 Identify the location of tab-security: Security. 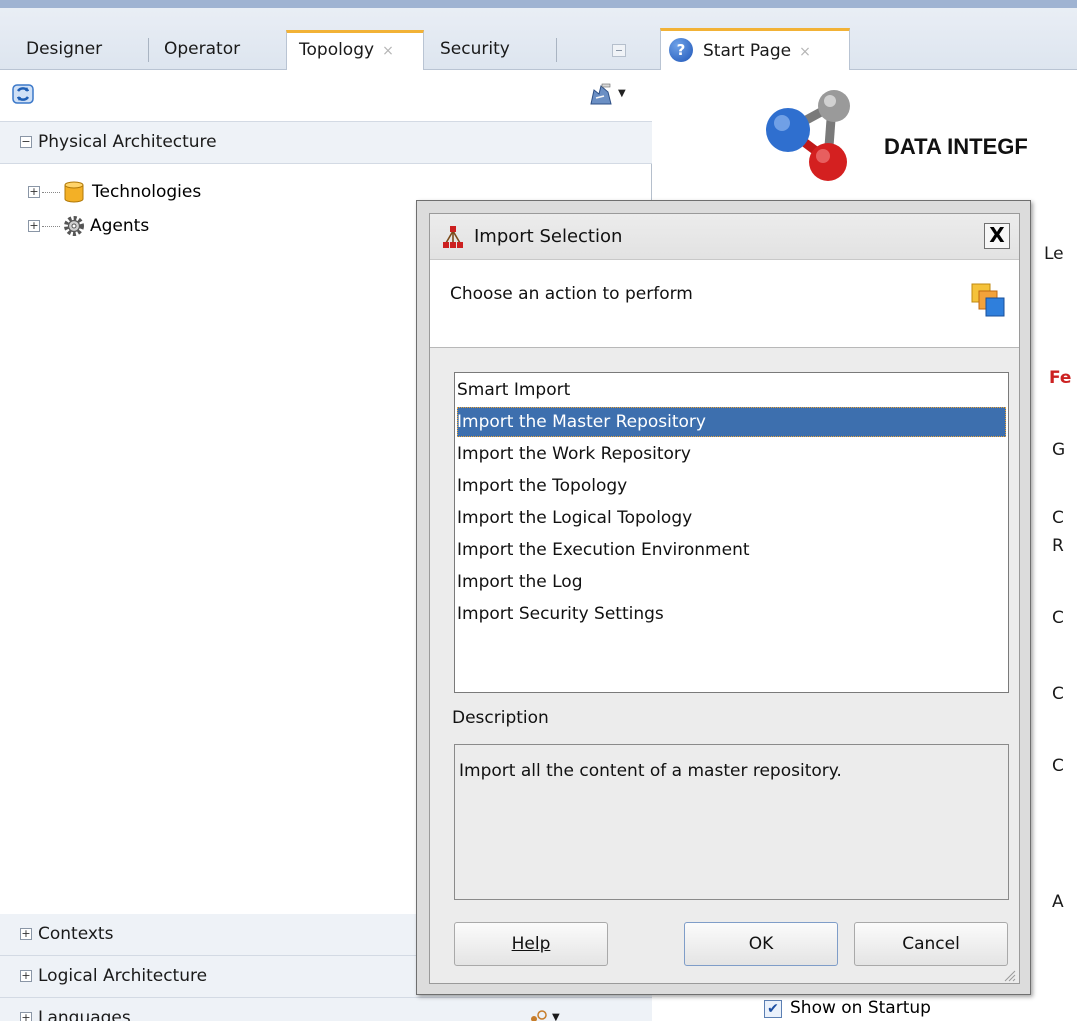
(493, 50).